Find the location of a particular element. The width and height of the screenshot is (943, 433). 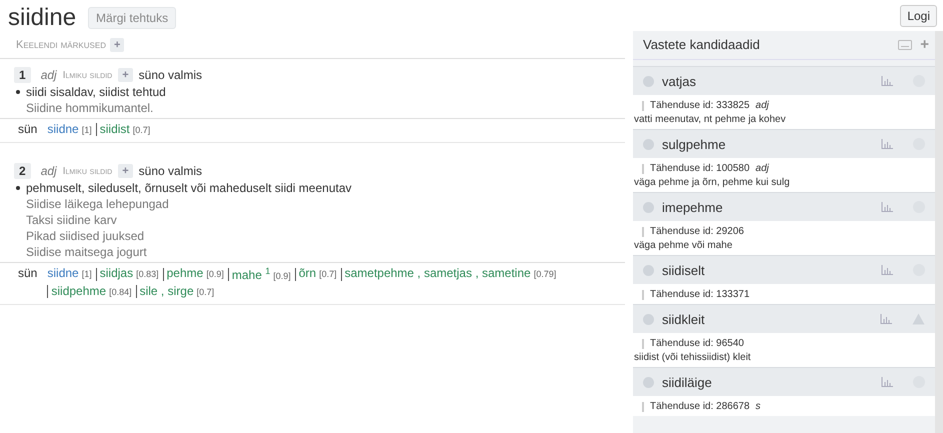

add-note-button: + is located at coordinates (117, 45).